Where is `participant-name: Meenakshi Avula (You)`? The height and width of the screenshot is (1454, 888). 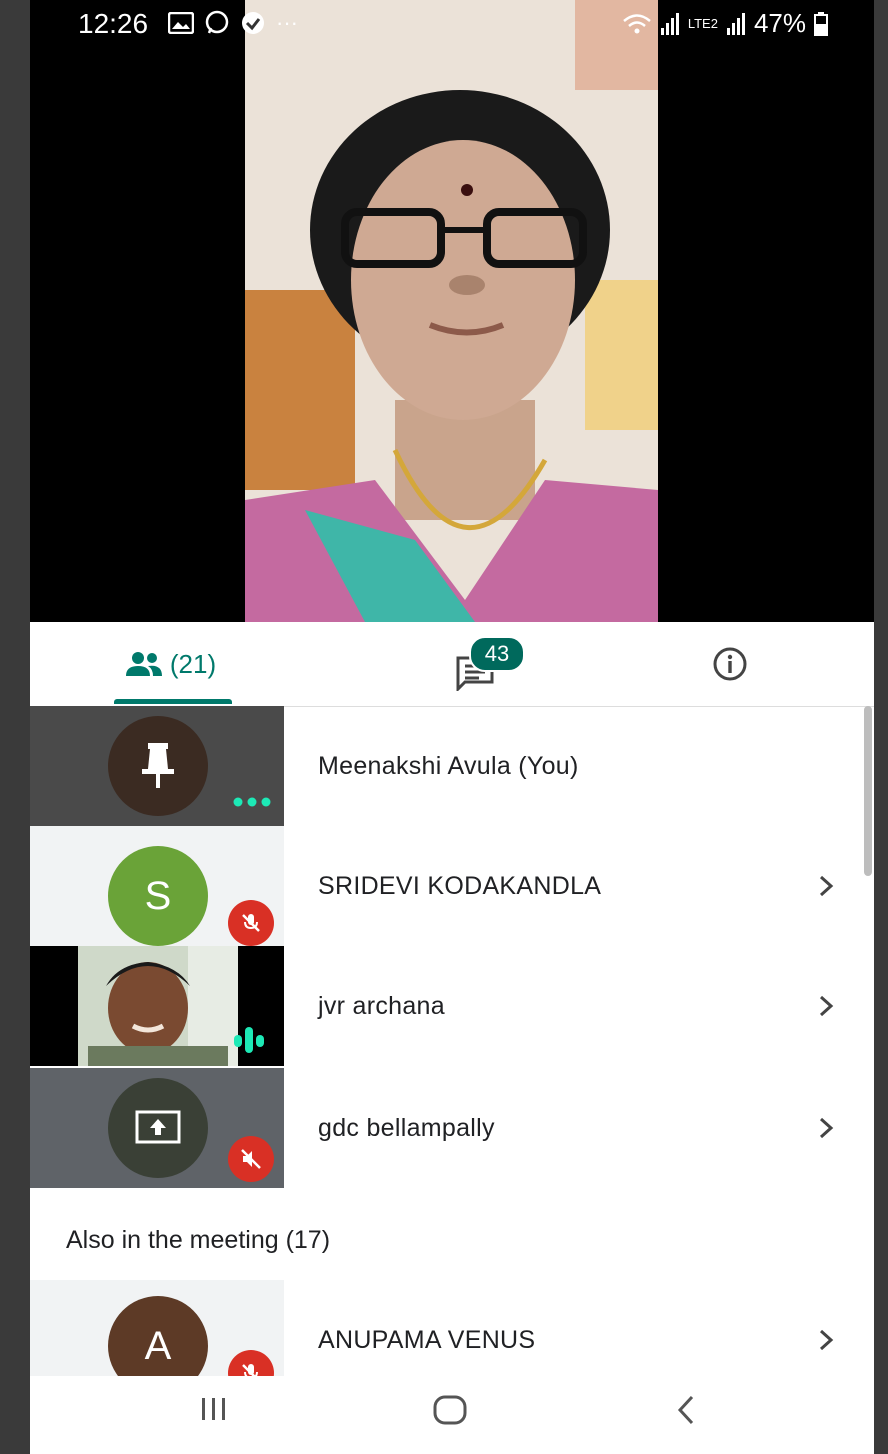 participant-name: Meenakshi Avula (You) is located at coordinates (448, 765).